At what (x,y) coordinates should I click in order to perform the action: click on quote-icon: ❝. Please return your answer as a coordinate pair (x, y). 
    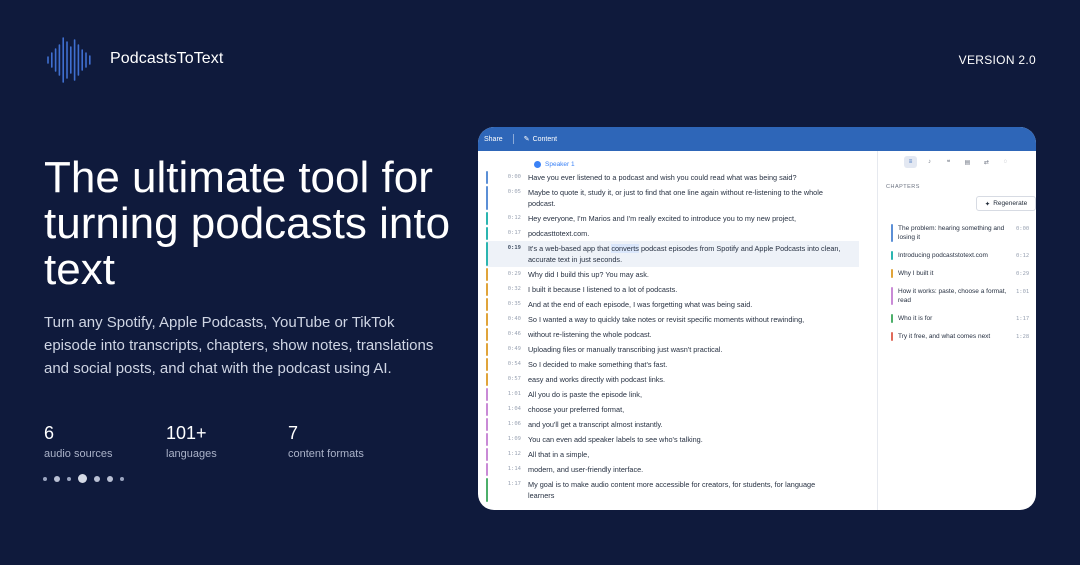
    Looking at the image, I should click on (948, 162).